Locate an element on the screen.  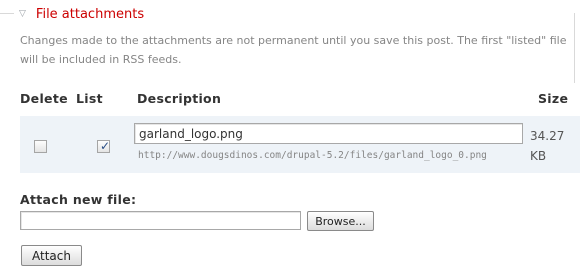
triangle-down-icon: ▽ is located at coordinates (22, 13).